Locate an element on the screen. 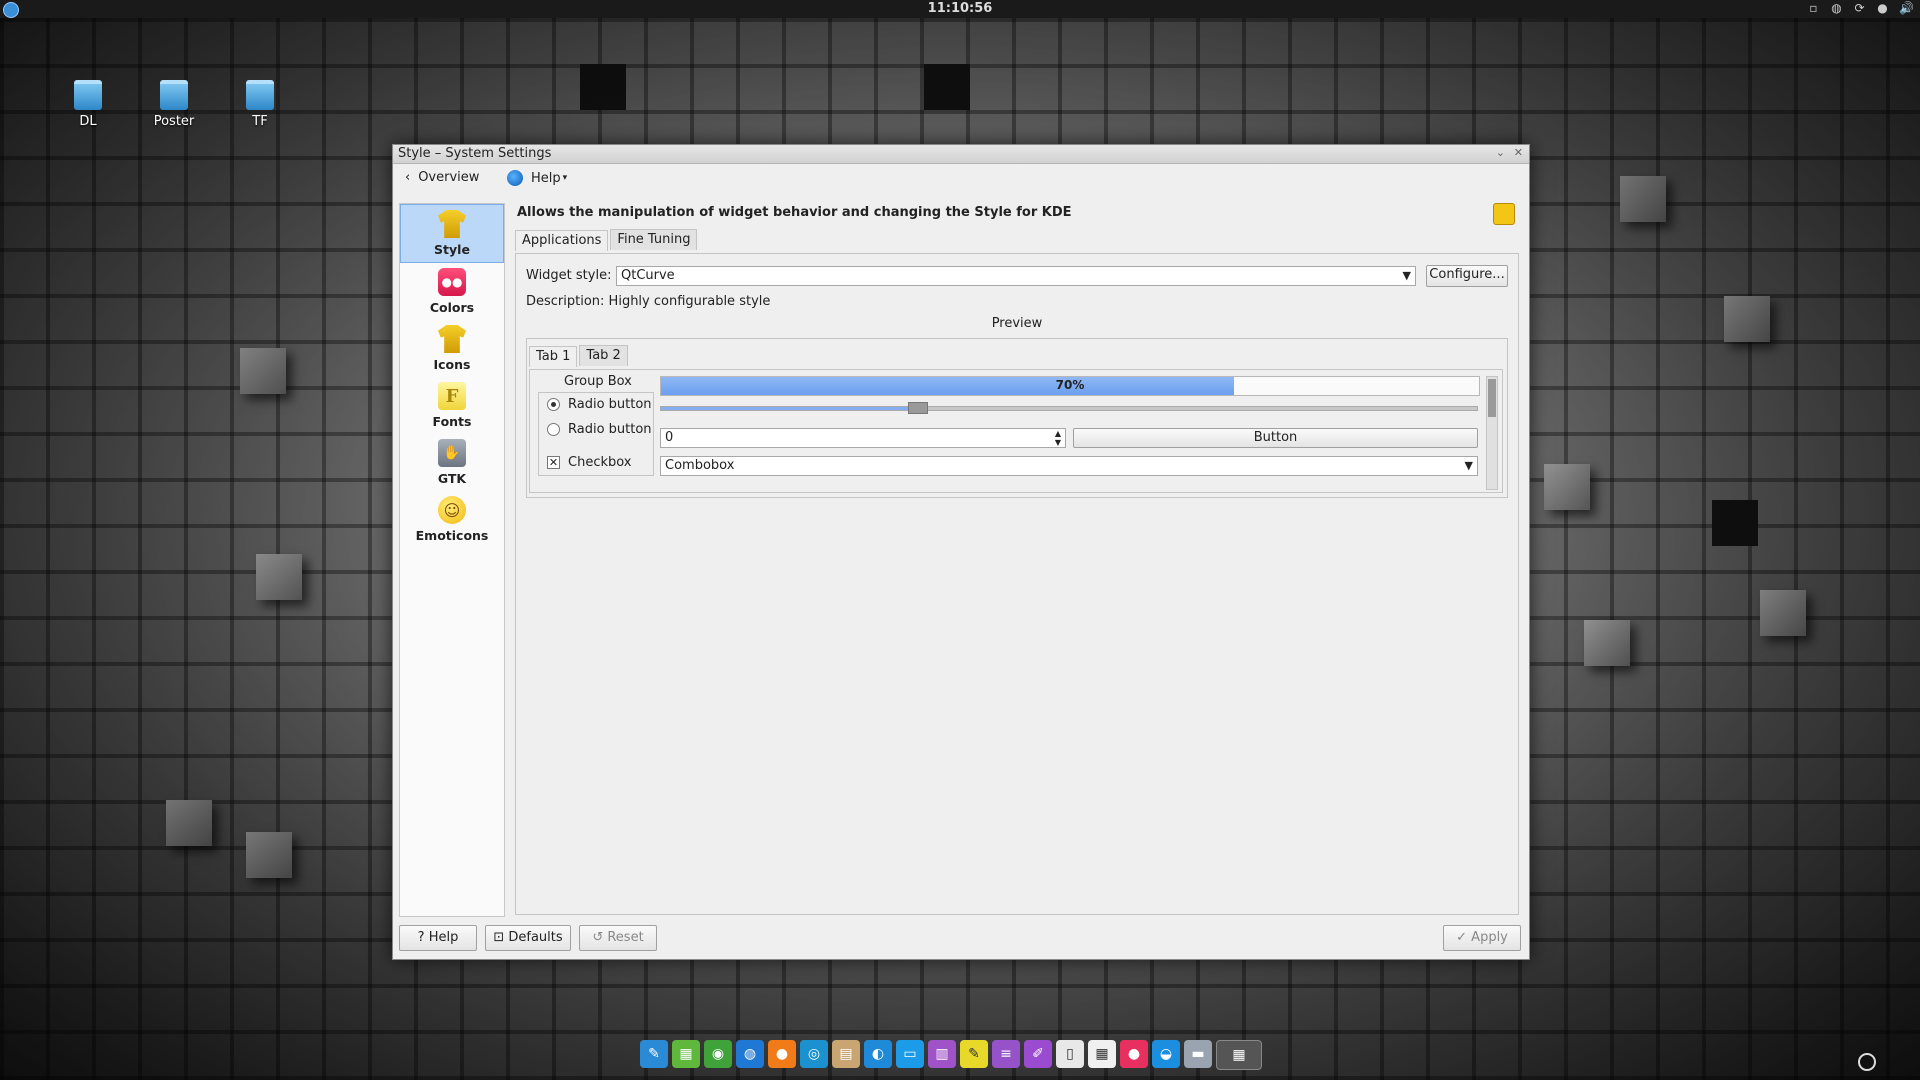 This screenshot has width=1920, height=1080. checkbox-label: Checkbox is located at coordinates (600, 462).